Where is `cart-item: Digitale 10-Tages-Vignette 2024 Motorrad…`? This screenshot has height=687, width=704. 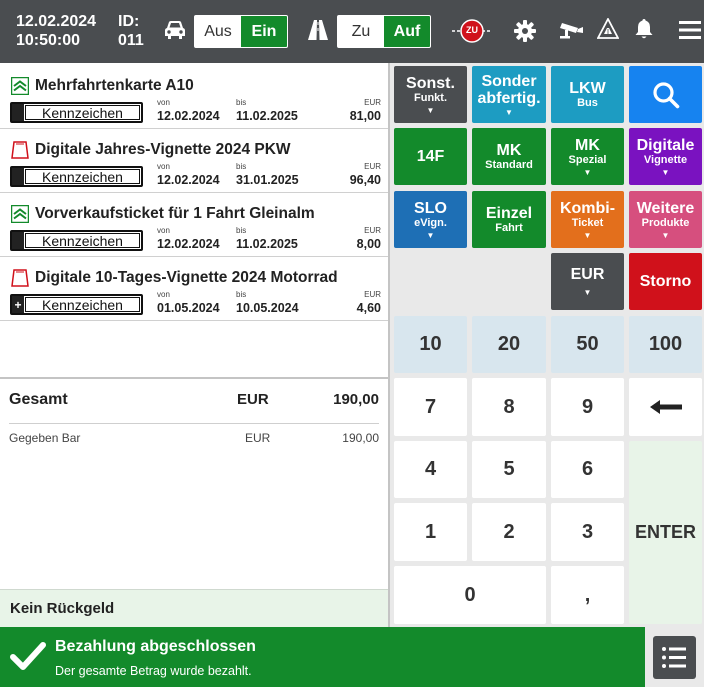 cart-item: Digitale 10-Tages-Vignette 2024 Motorrad… is located at coordinates (194, 289).